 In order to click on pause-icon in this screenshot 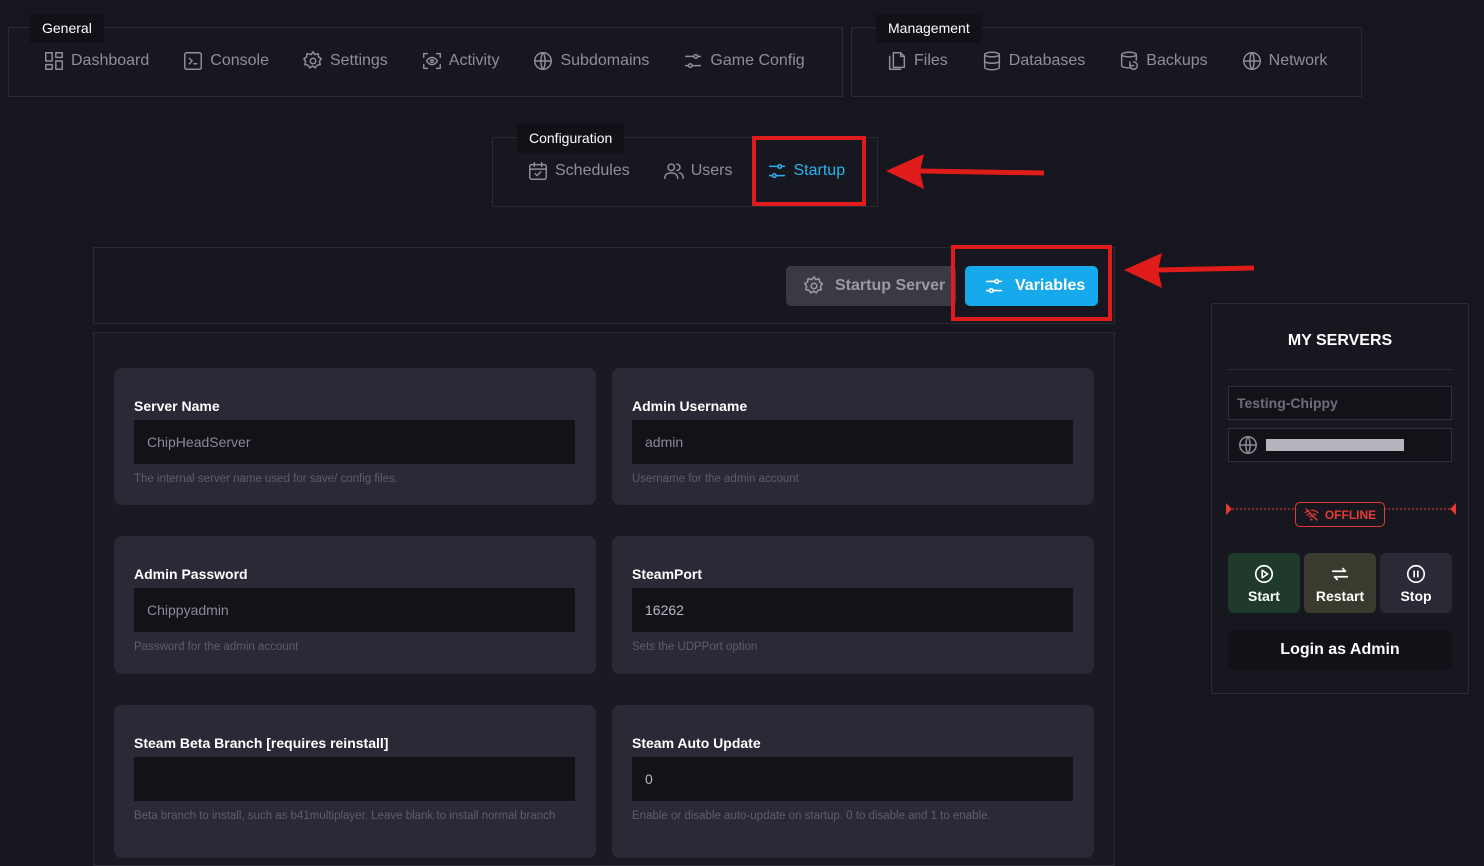, I will do `click(1416, 573)`.